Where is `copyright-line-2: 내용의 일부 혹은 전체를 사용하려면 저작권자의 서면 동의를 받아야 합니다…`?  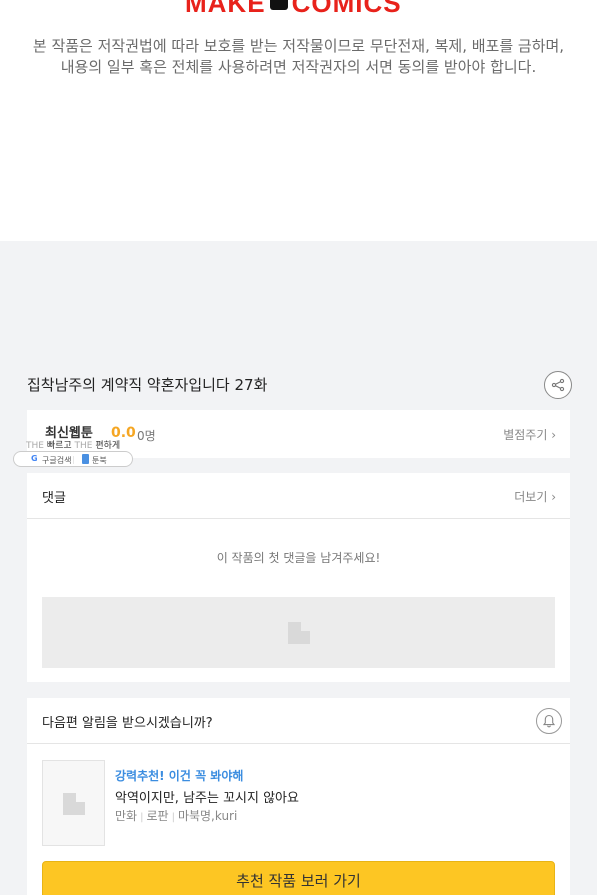 copyright-line-2: 내용의 일부 혹은 전체를 사용하려면 저작권자의 서면 동의를 받아야 합니다… is located at coordinates (298, 67).